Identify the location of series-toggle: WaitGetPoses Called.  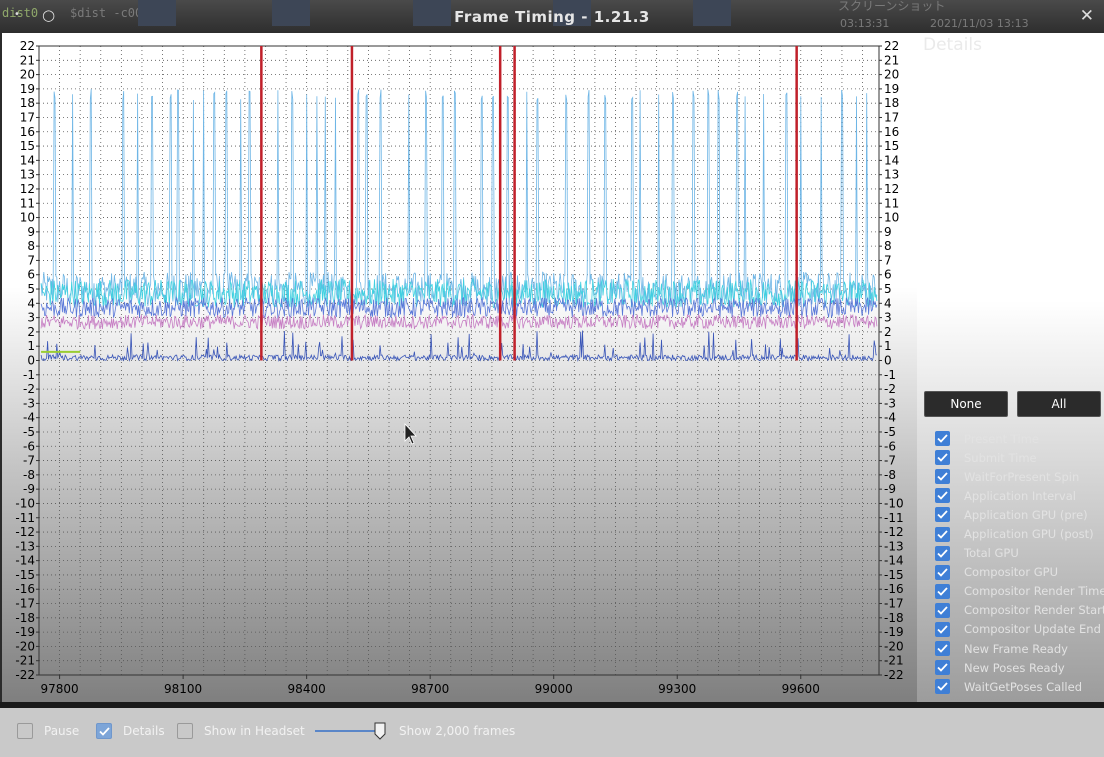
(1019, 686).